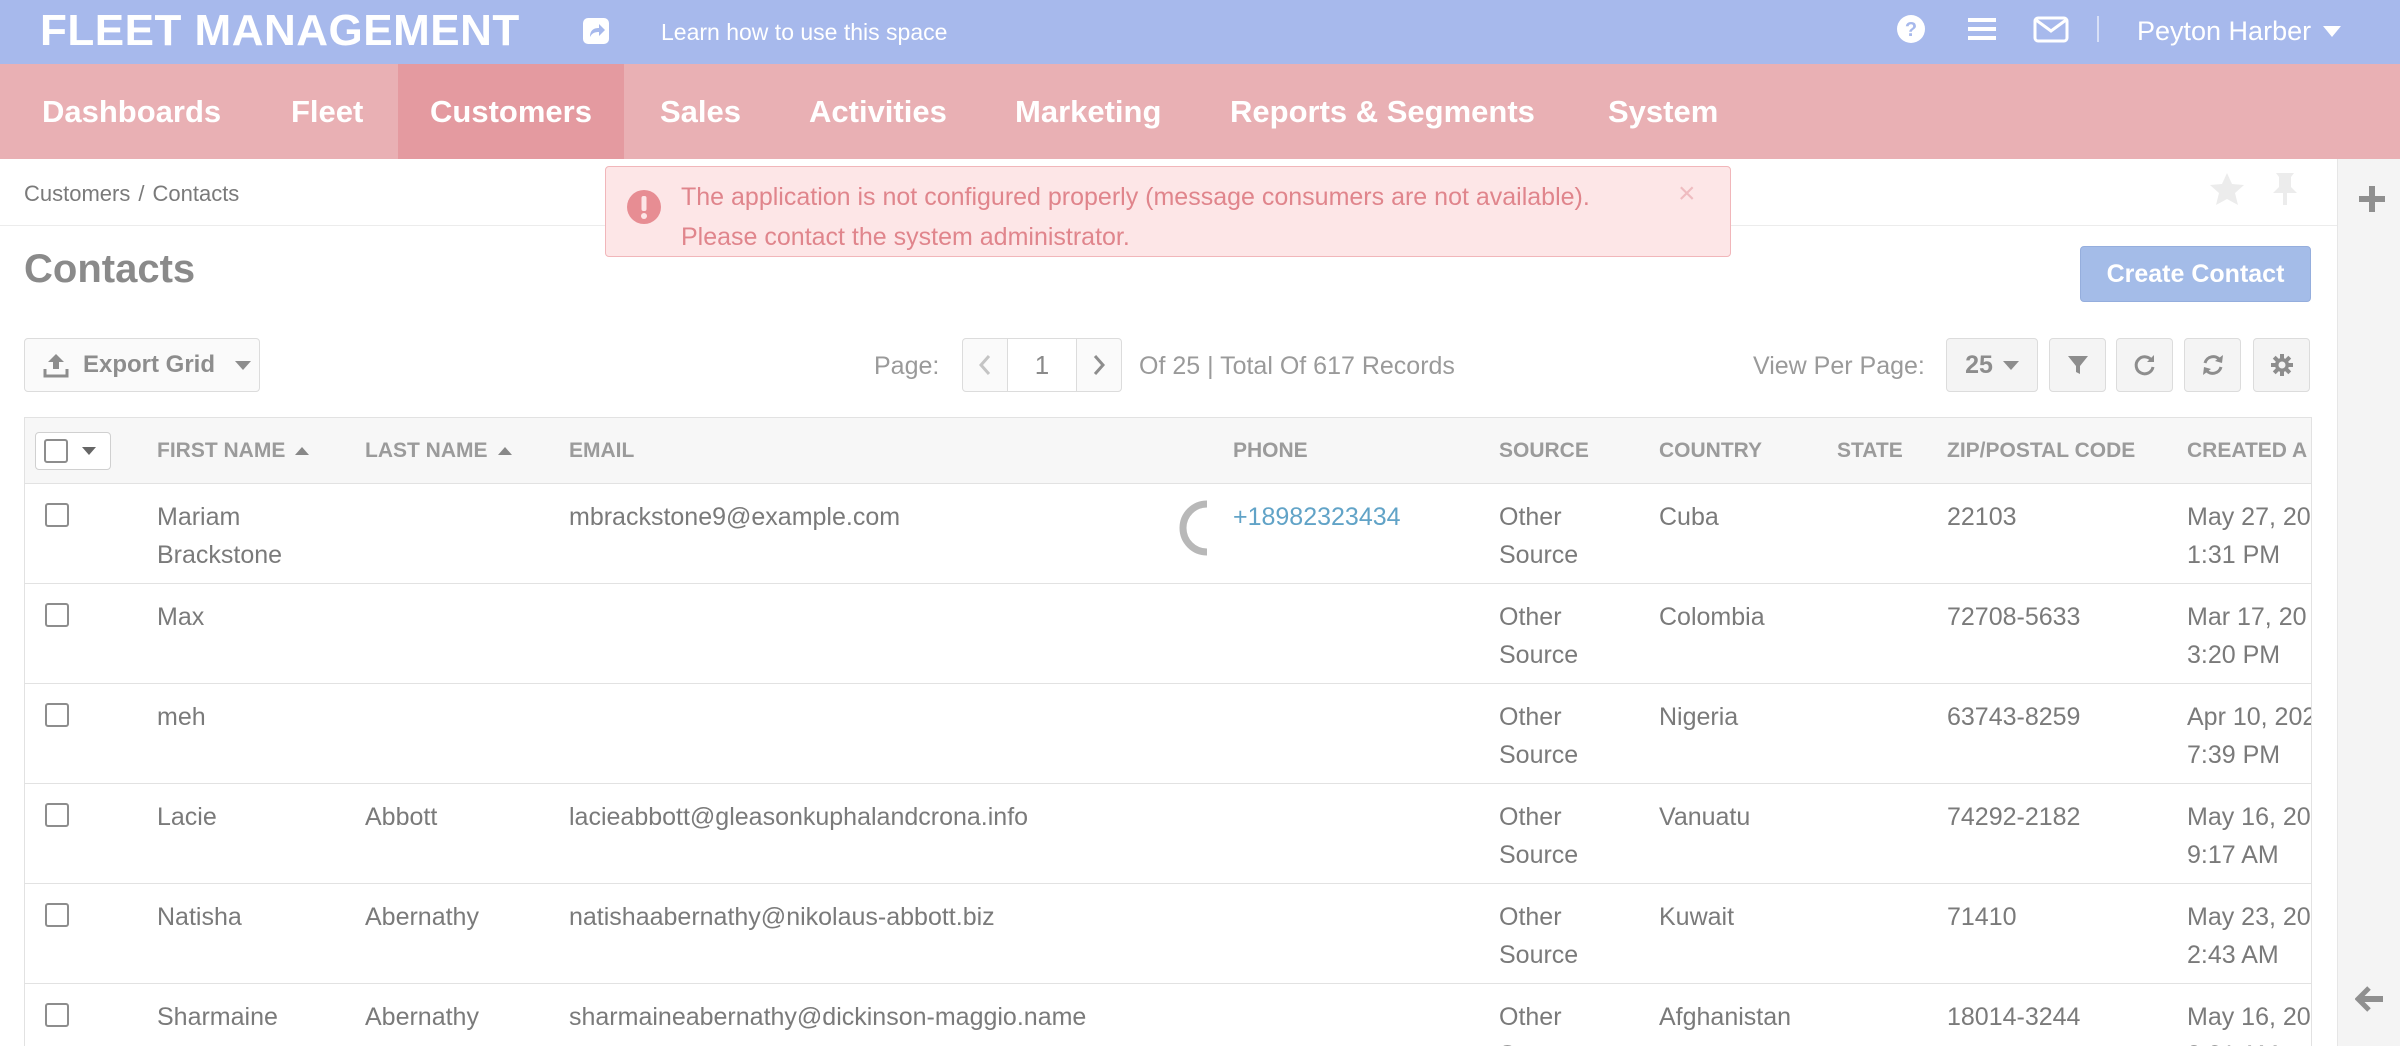 This screenshot has width=2400, height=1046. I want to click on column-state: STATE, so click(1870, 451).